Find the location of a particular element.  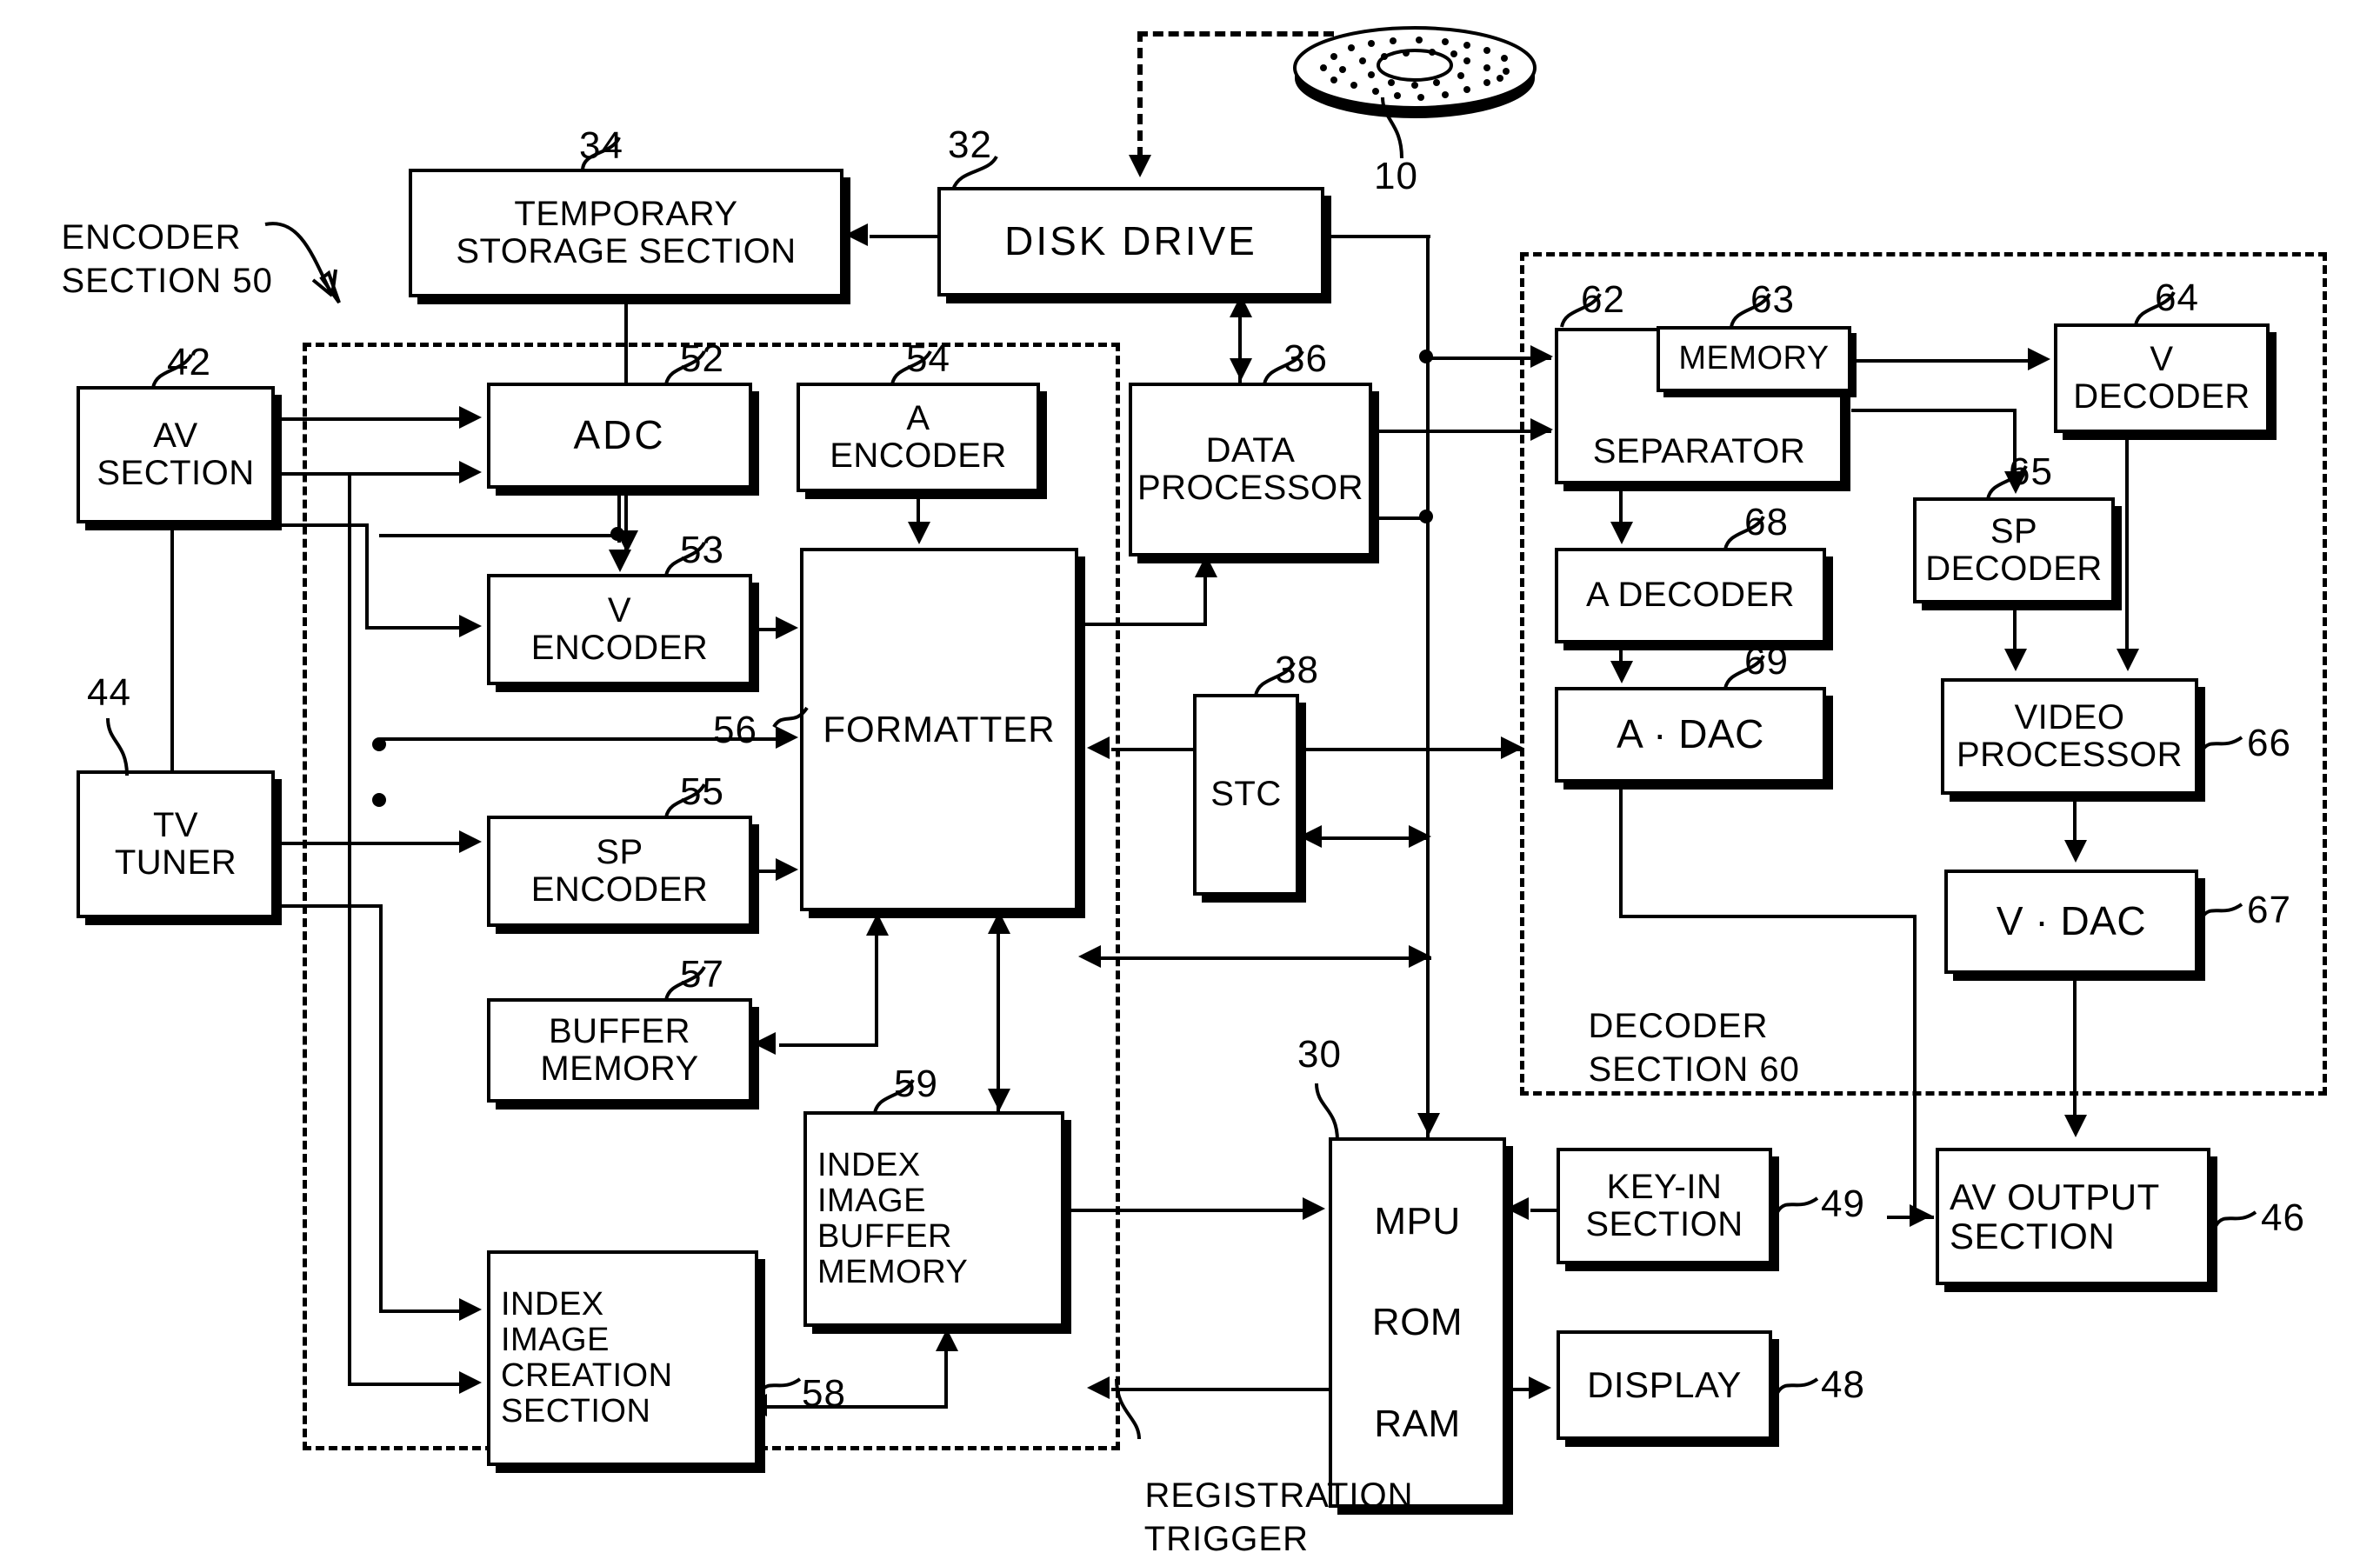

wire-spdec-to-videoproc is located at coordinates (2015, 627).